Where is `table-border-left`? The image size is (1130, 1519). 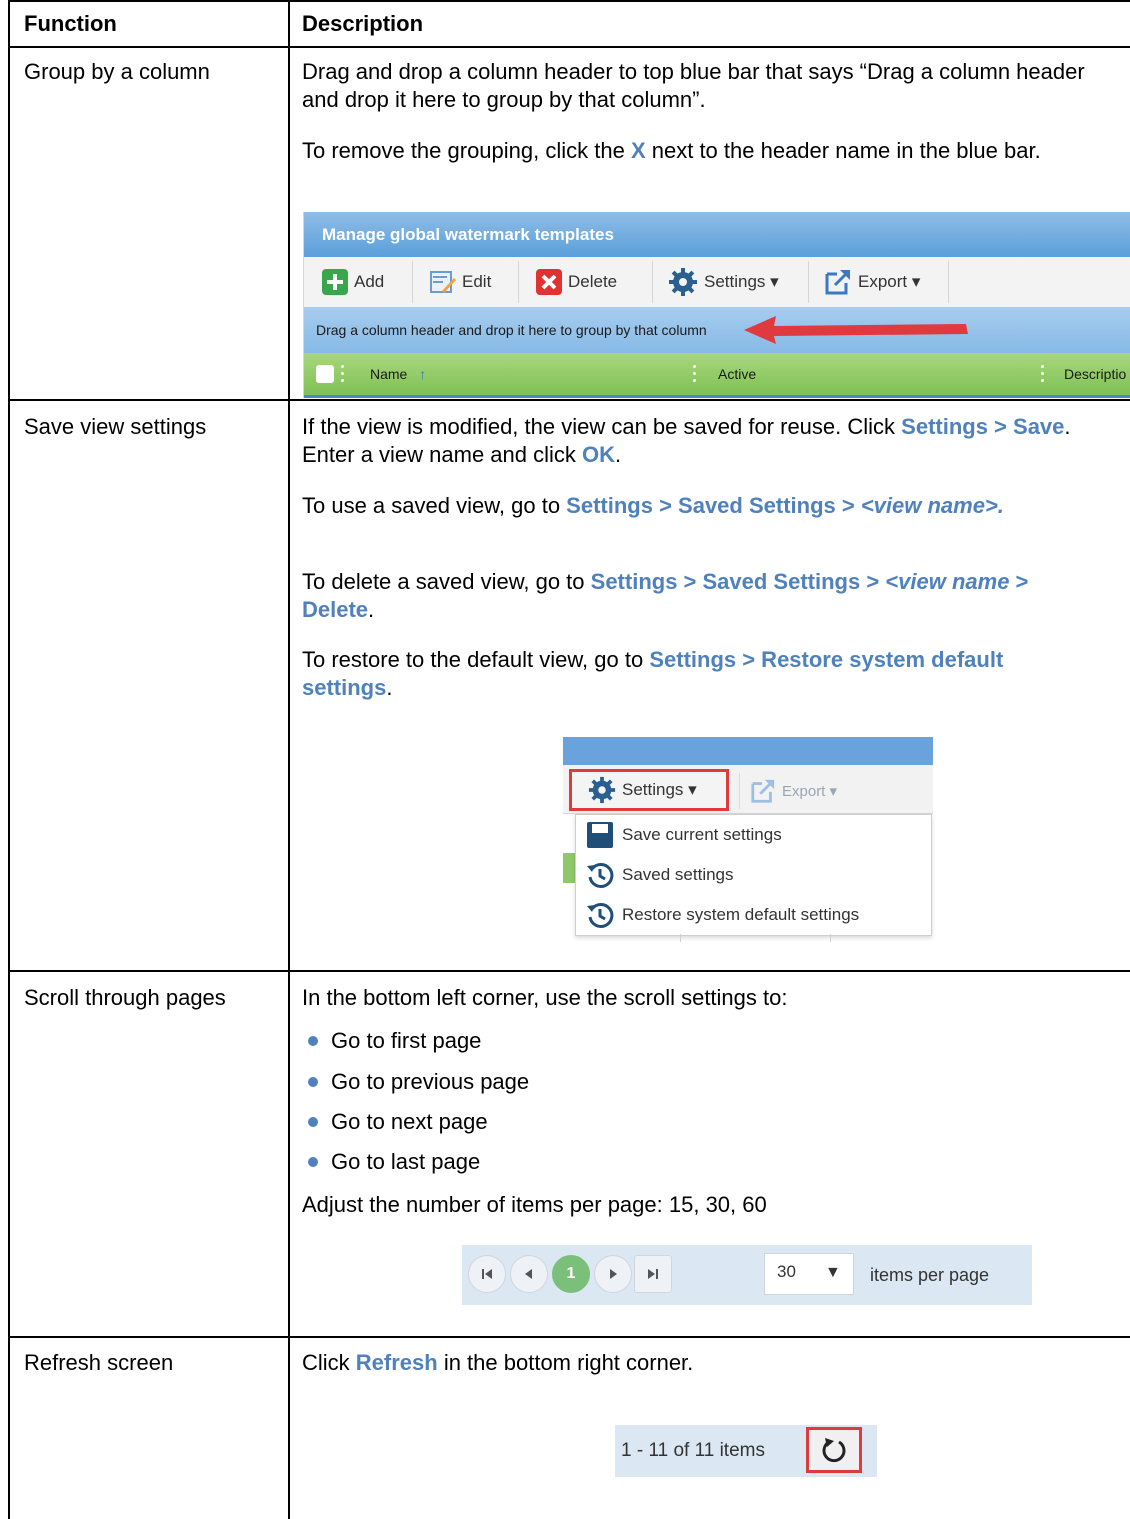
table-border-left is located at coordinates (9, 759).